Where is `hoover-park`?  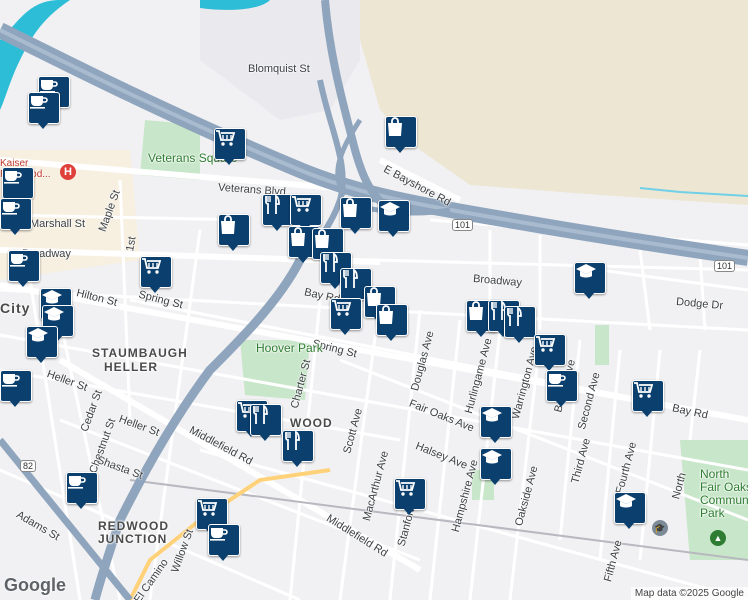
hoover-park is located at coordinates (275, 370).